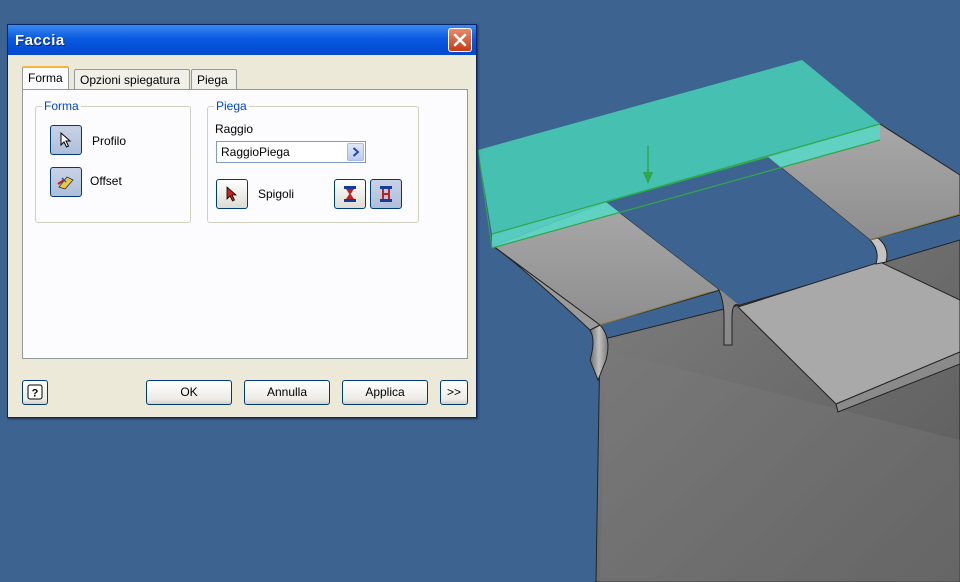 The height and width of the screenshot is (582, 960). What do you see at coordinates (385, 392) in the screenshot?
I see `applica-button: Applica` at bounding box center [385, 392].